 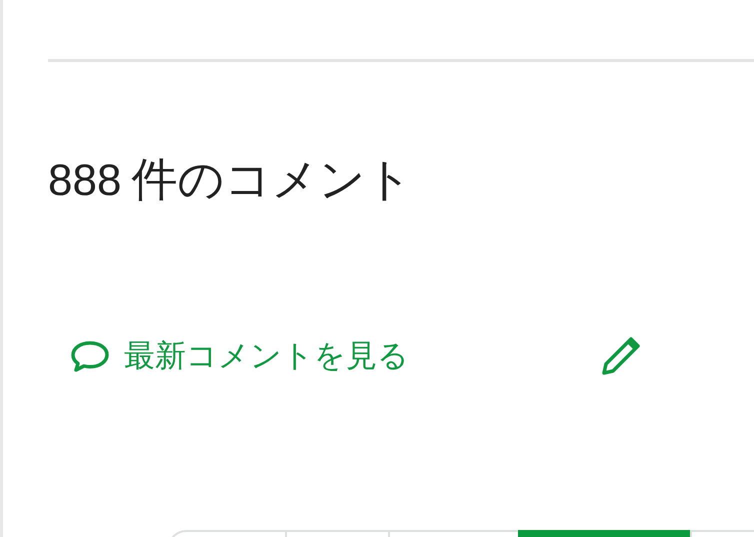 I want to click on comment-count: 888, so click(x=85, y=181).